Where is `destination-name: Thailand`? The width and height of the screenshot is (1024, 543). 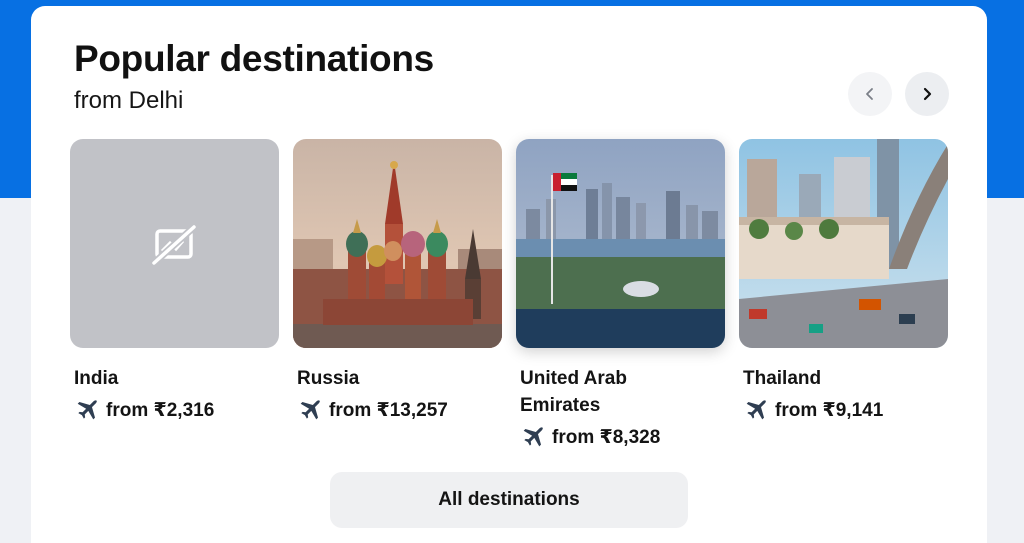 destination-name: Thailand is located at coordinates (818, 378).